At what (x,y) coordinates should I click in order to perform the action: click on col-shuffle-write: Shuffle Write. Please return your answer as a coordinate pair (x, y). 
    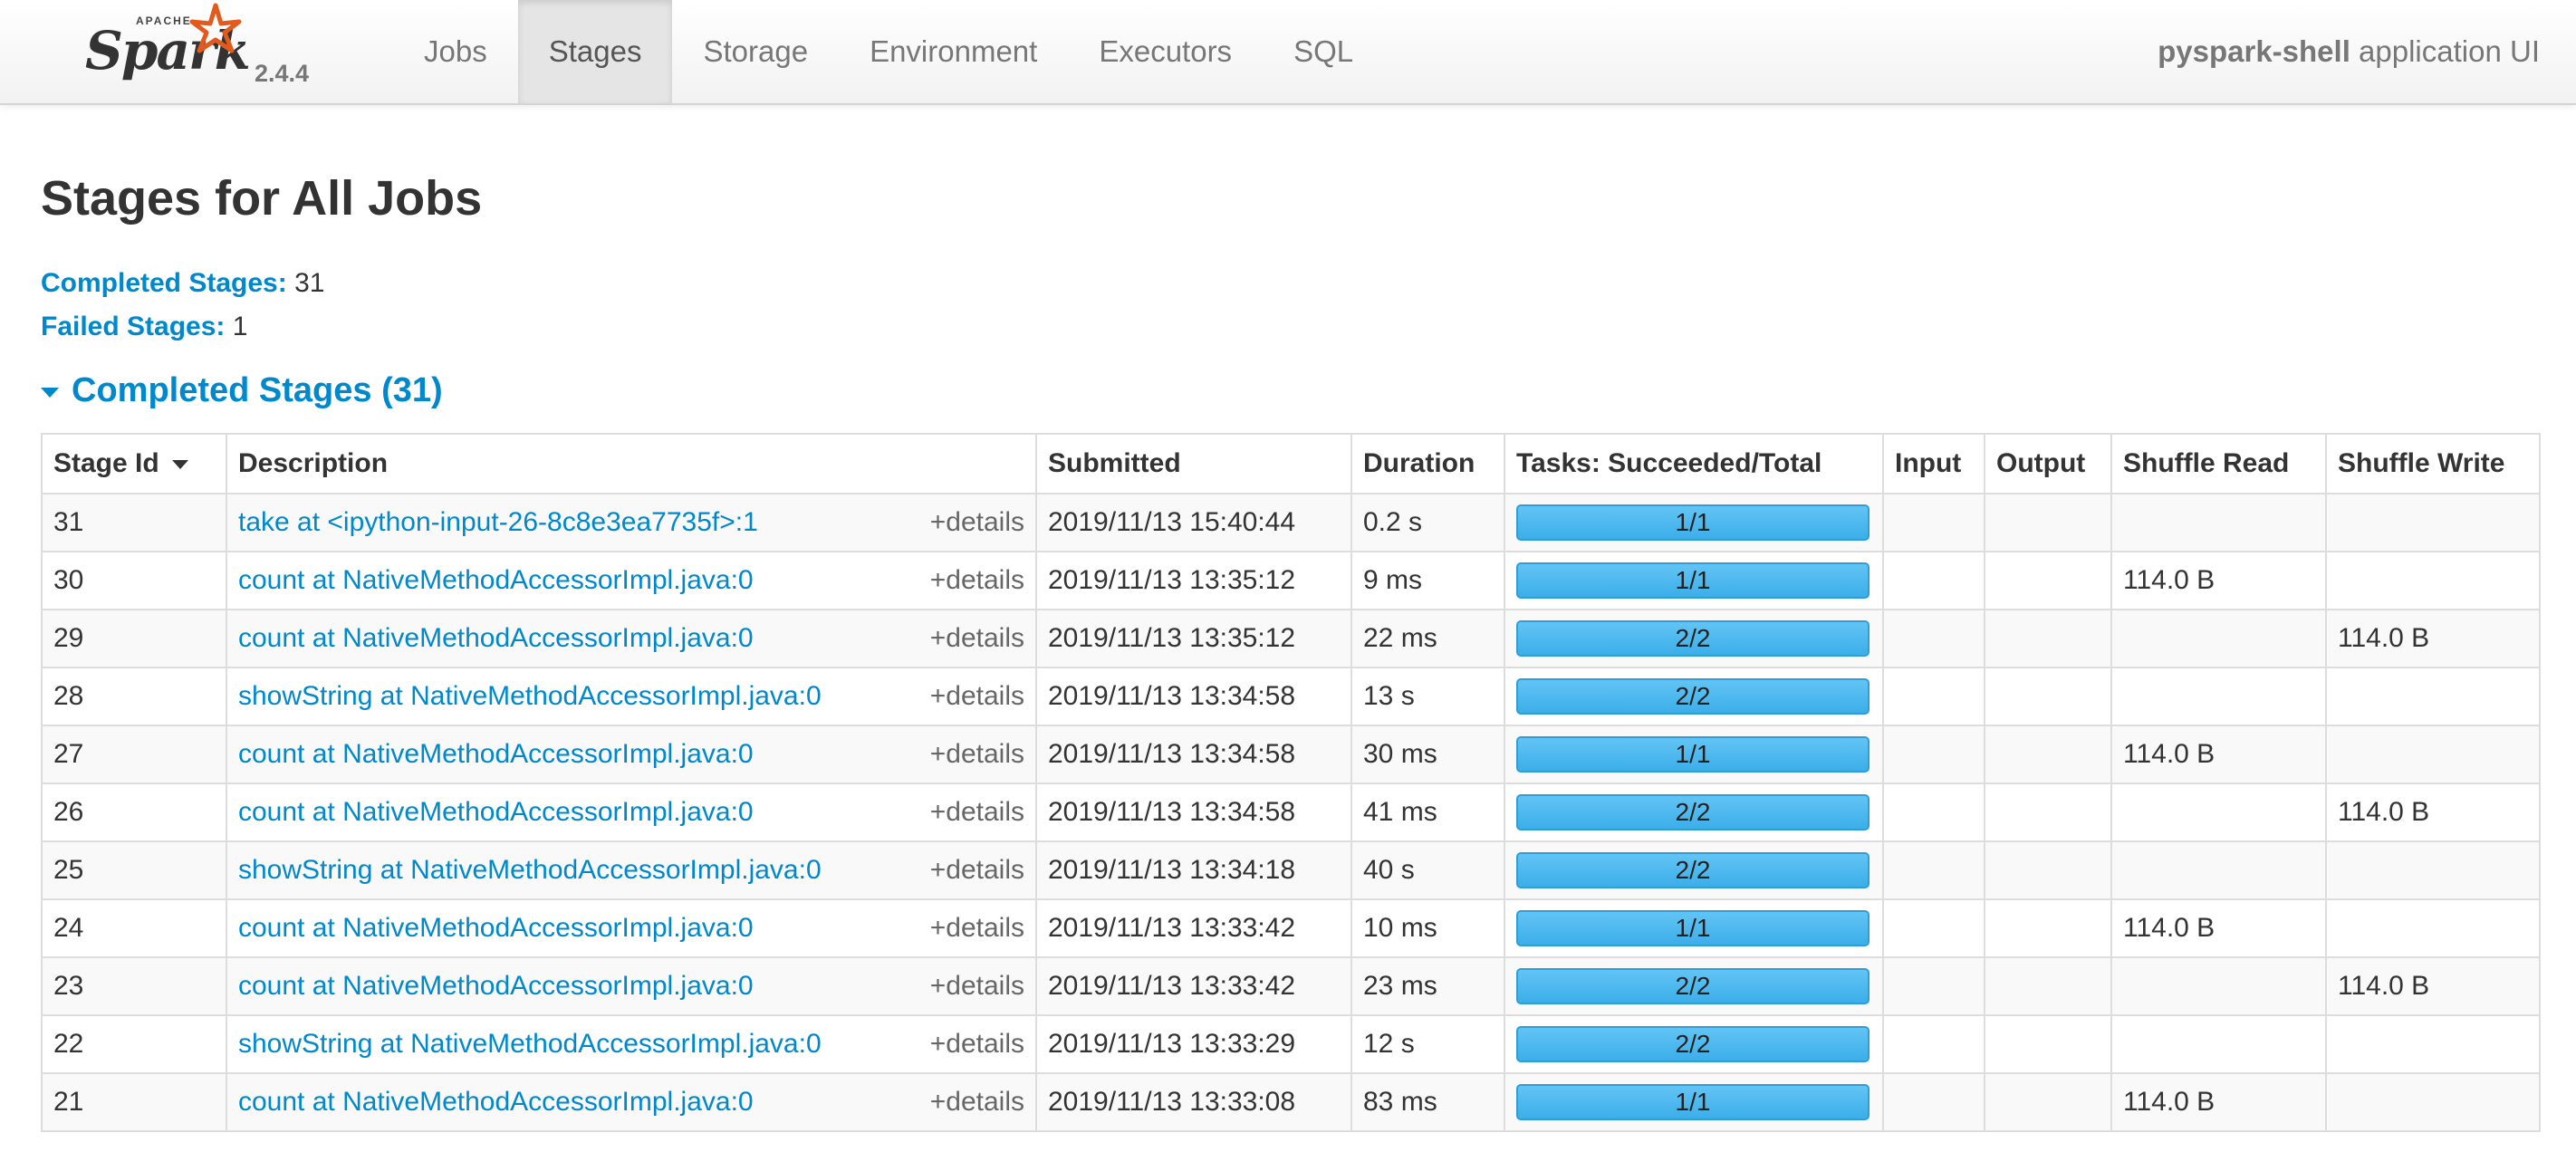
    Looking at the image, I should click on (2433, 464).